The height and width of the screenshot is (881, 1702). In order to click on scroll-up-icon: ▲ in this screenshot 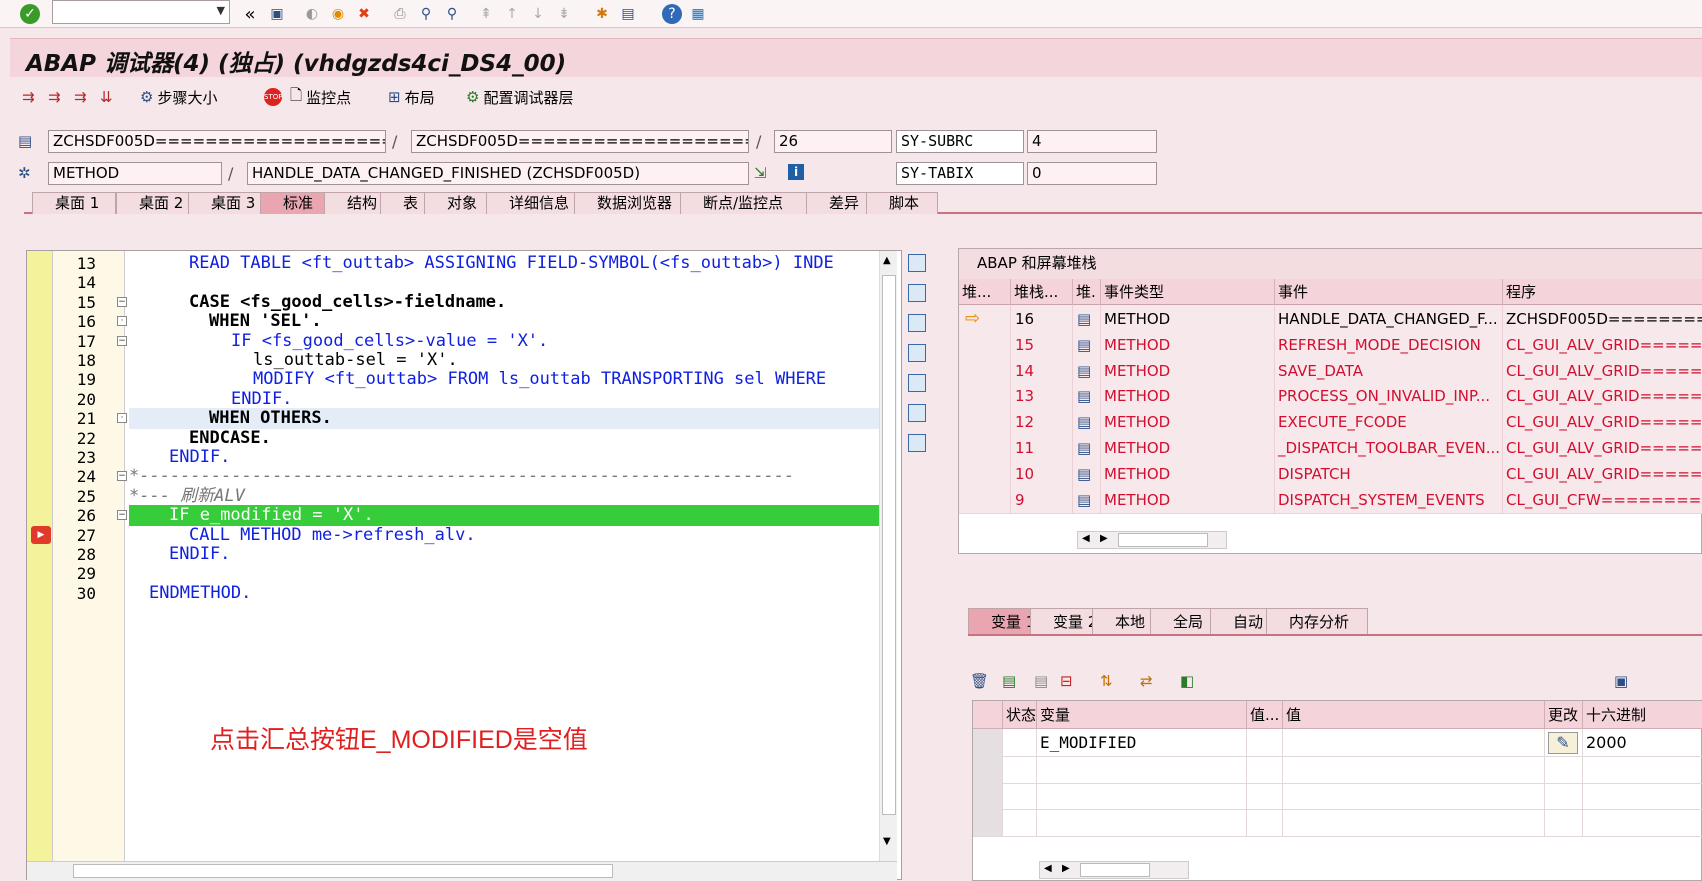, I will do `click(887, 260)`.